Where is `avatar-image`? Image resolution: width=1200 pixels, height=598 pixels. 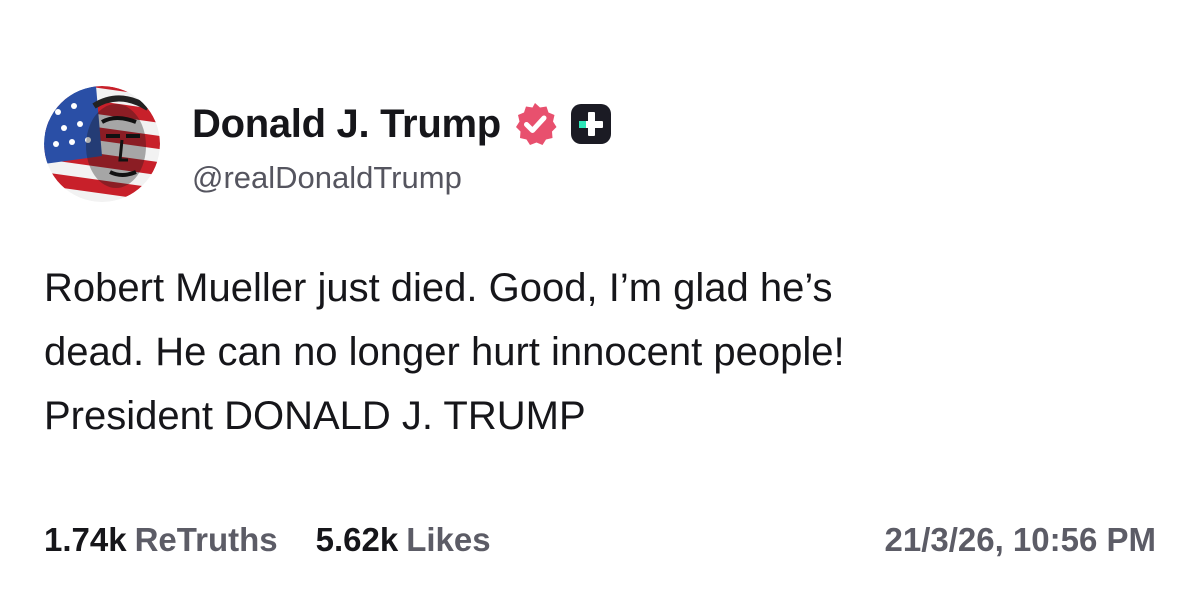
avatar-image is located at coordinates (102, 144).